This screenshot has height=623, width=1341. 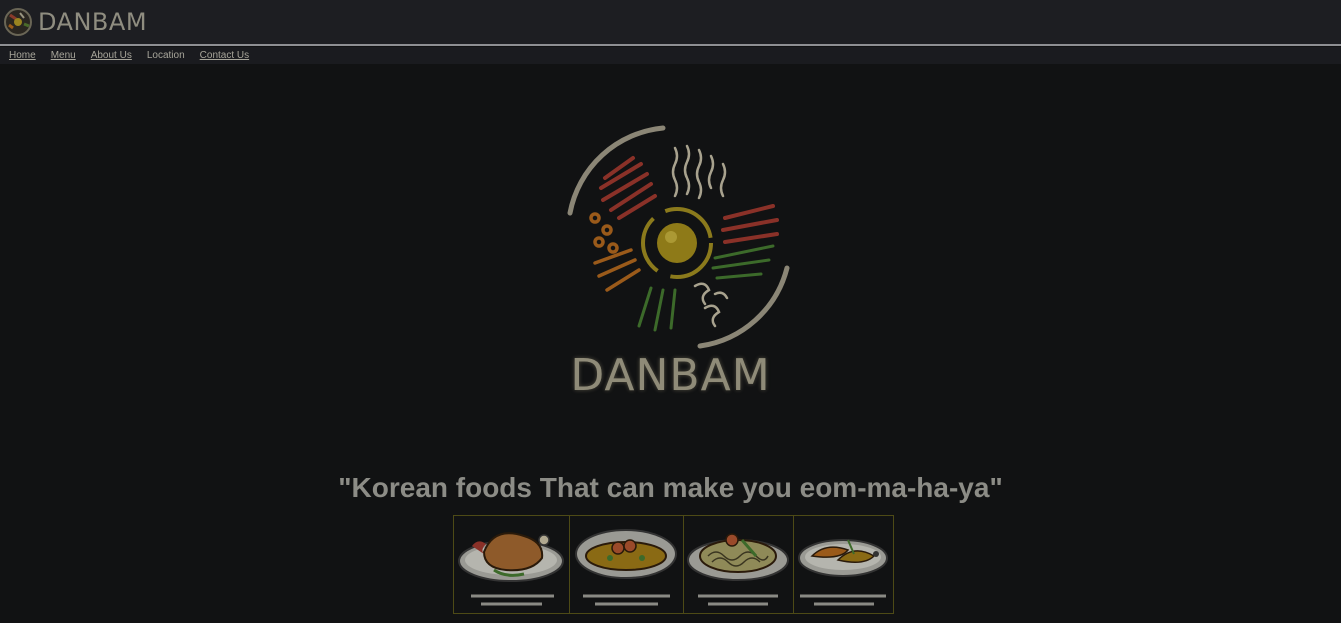 I want to click on brand: DANBAM, so click(x=74, y=22).